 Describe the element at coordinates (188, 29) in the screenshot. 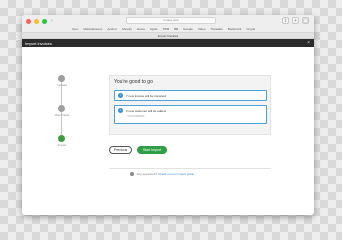

I see `bookmark-item: Google` at that location.